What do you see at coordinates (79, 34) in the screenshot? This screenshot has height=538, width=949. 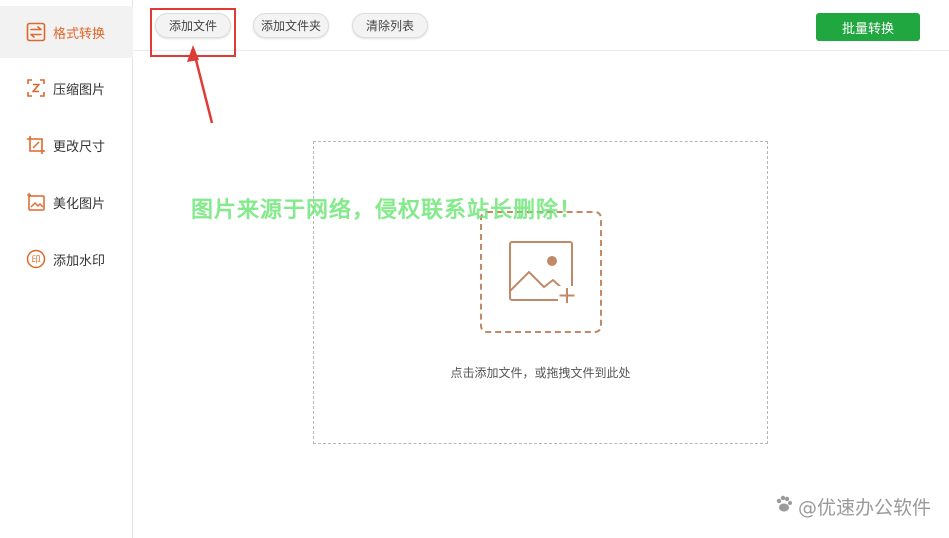 I see `sidebar-item-label: 格式转换` at bounding box center [79, 34].